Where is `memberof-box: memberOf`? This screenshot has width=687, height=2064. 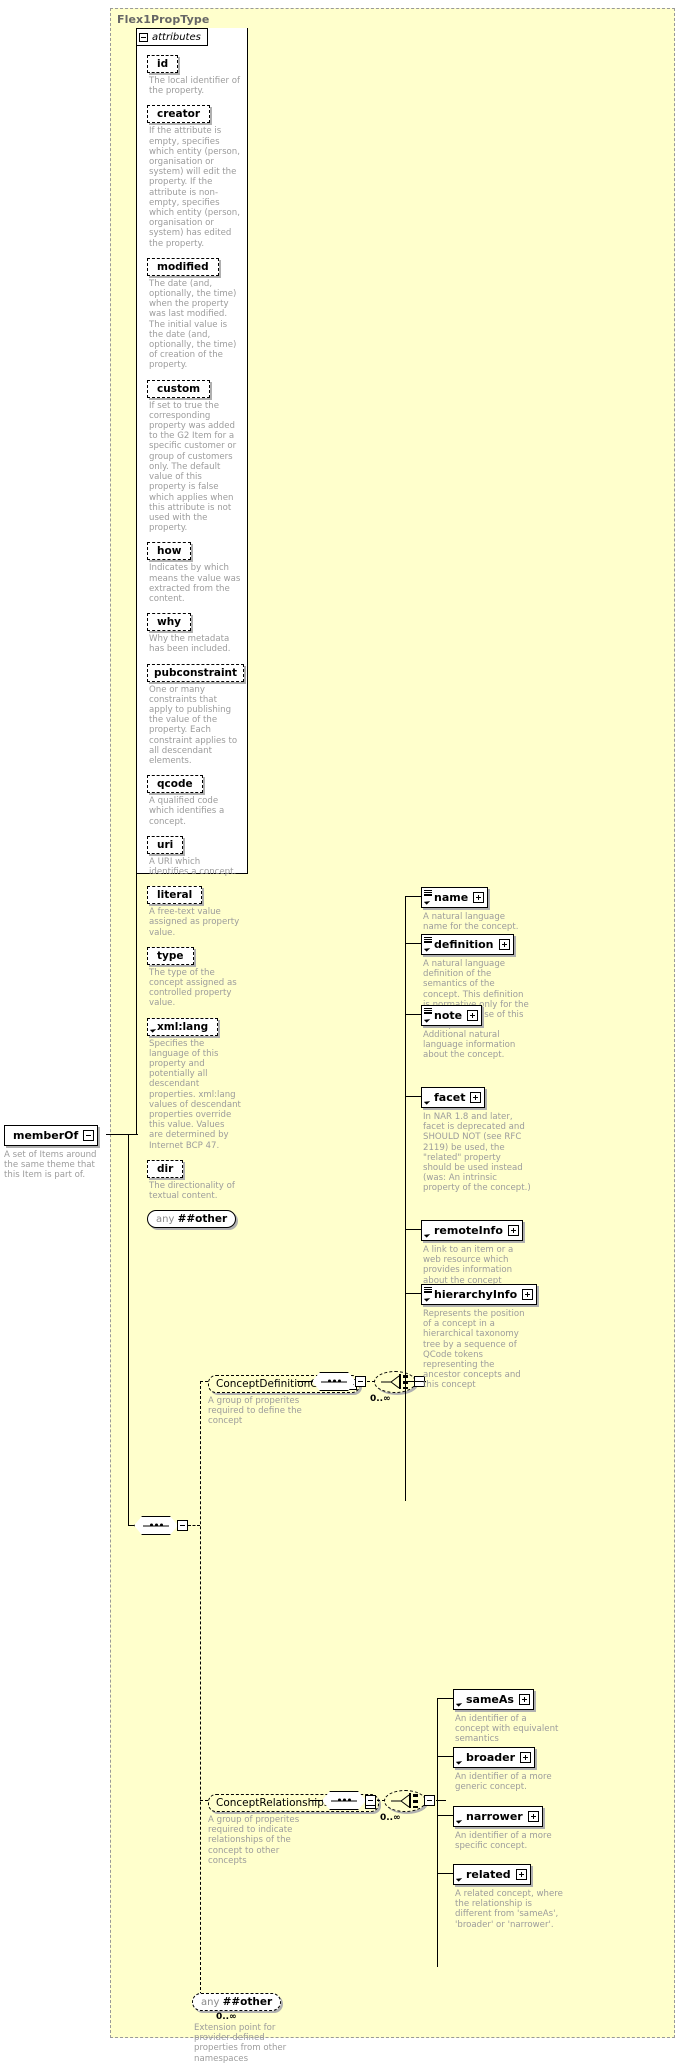
memberof-box: memberOf is located at coordinates (51, 1135).